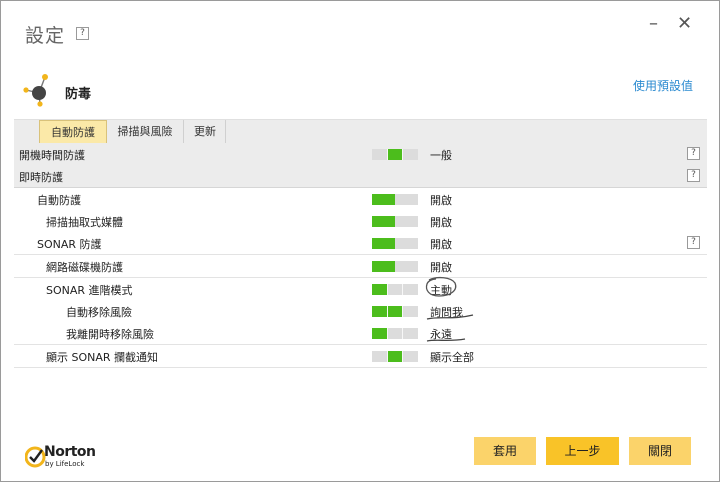 Image resolution: width=720 pixels, height=482 pixels. What do you see at coordinates (45, 36) in the screenshot?
I see `window-title: 設定` at bounding box center [45, 36].